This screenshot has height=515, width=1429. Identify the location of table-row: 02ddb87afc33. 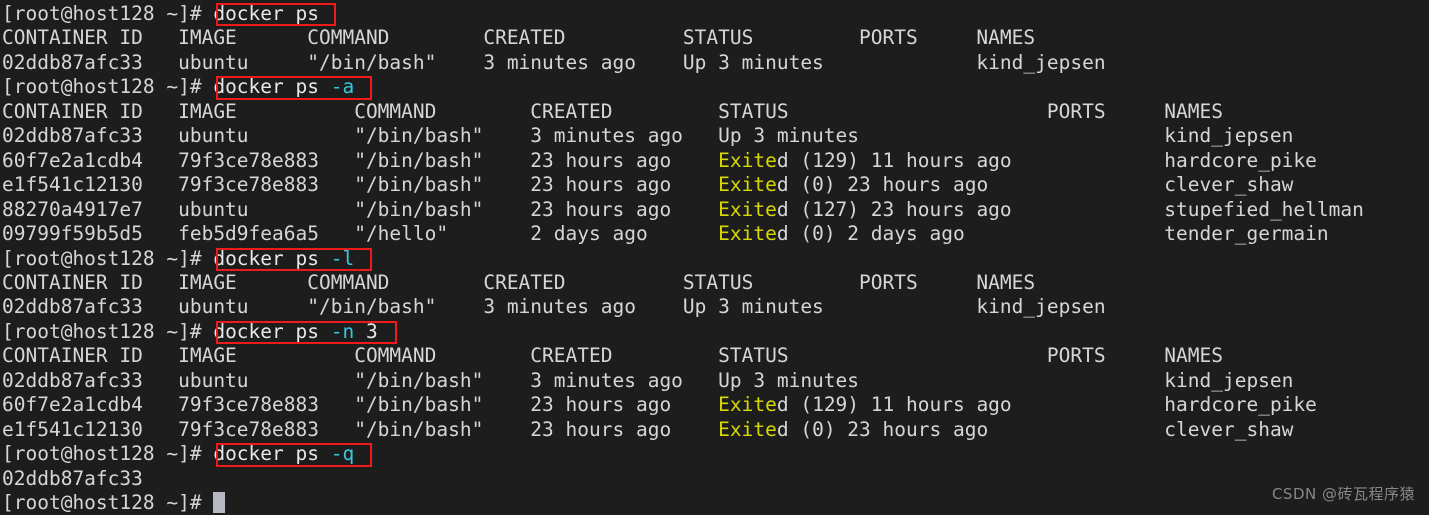
(72, 479).